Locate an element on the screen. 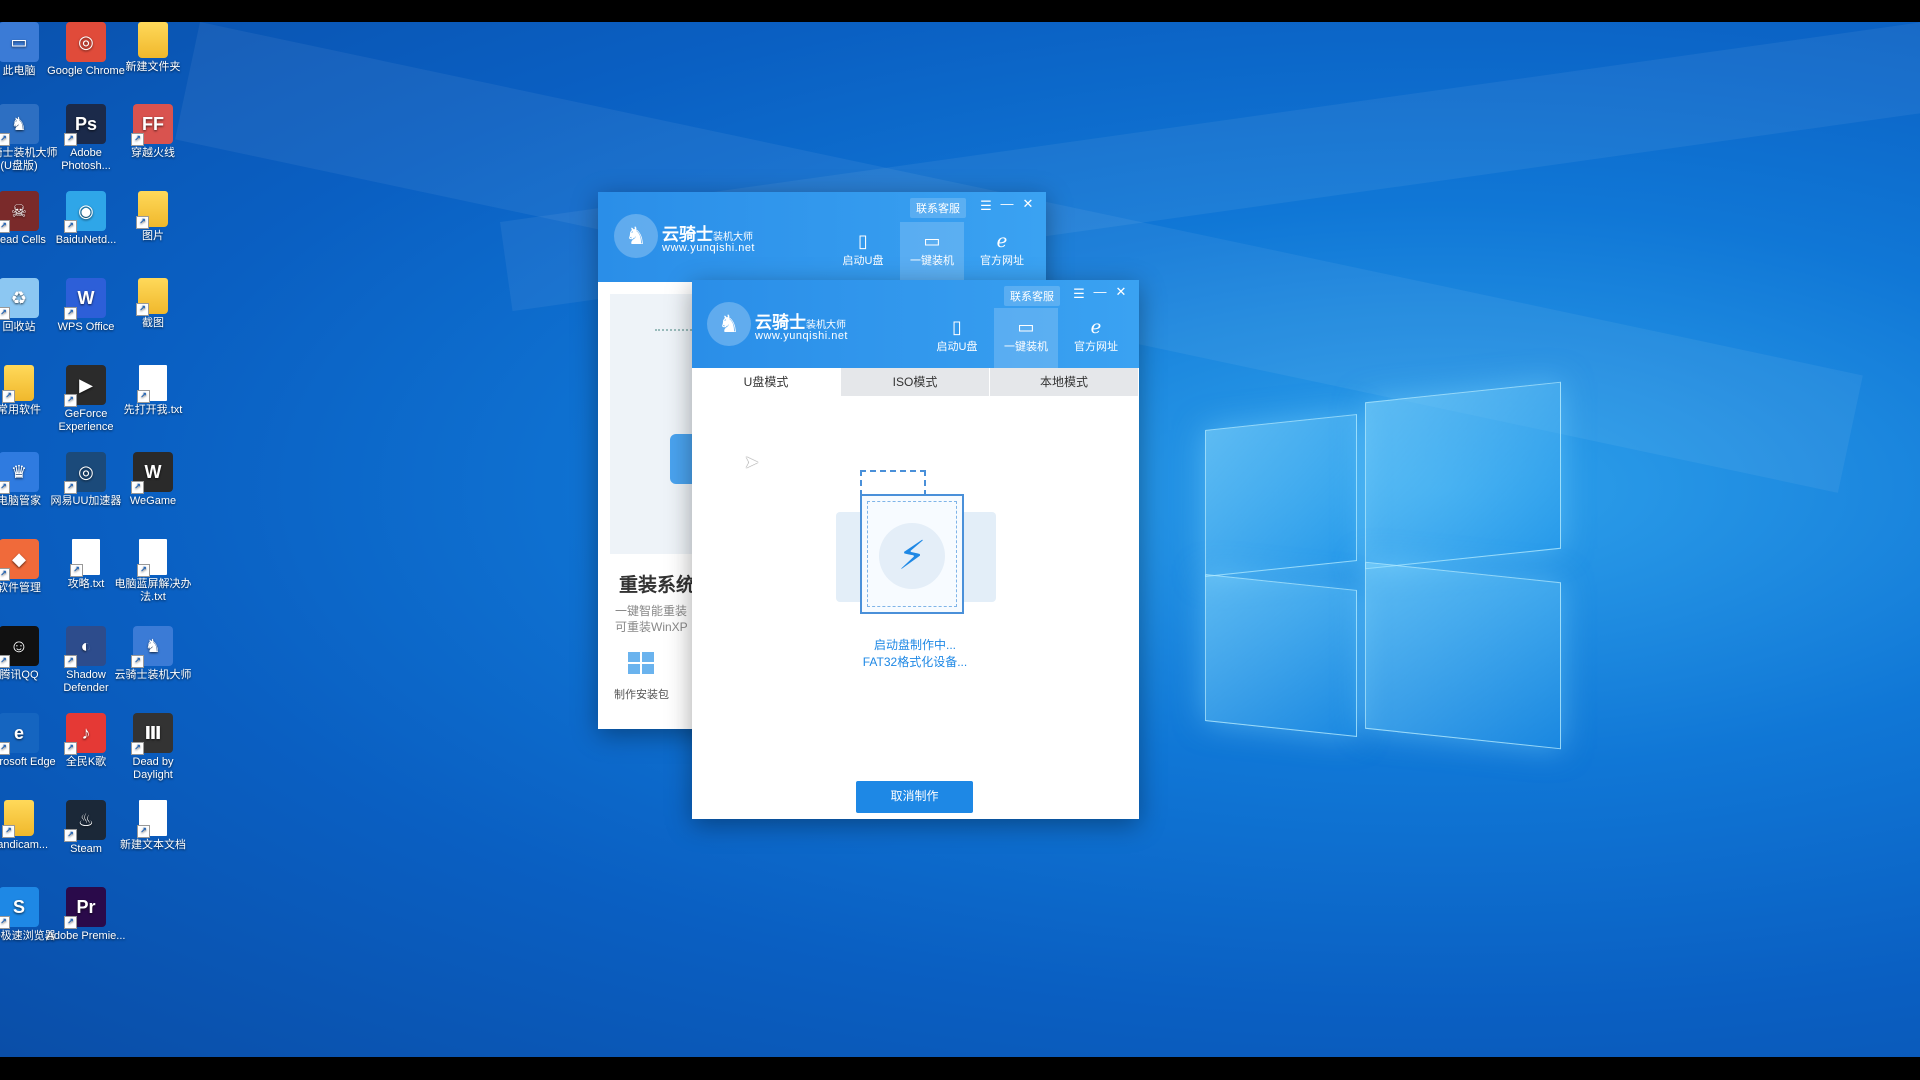 This screenshot has width=1920, height=1080. section-desc: 一键智能重装 is located at coordinates (651, 611).